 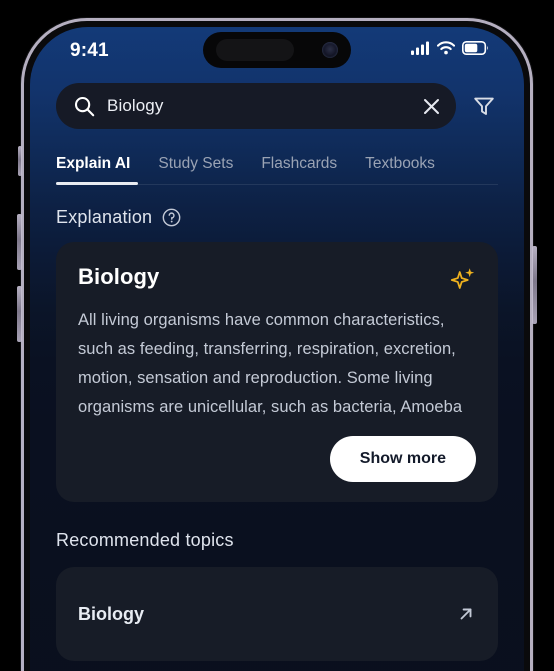 I want to click on sparkles-icon, so click(x=462, y=278).